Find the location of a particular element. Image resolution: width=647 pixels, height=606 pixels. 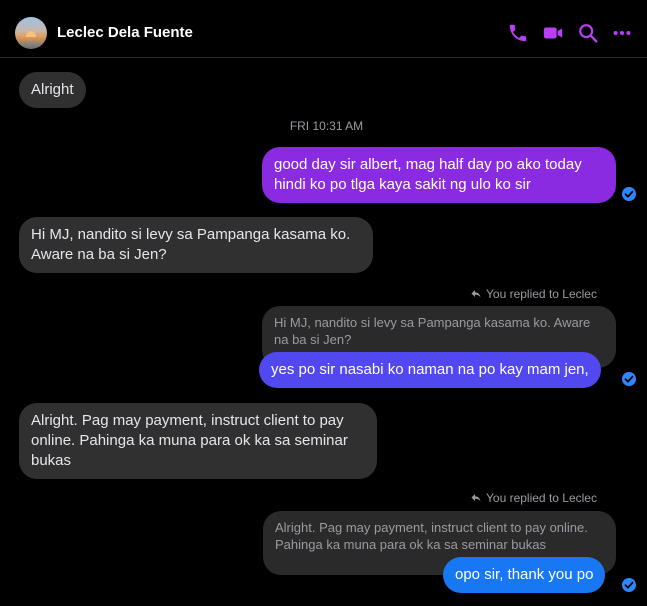

phone-icon is located at coordinates (518, 33).